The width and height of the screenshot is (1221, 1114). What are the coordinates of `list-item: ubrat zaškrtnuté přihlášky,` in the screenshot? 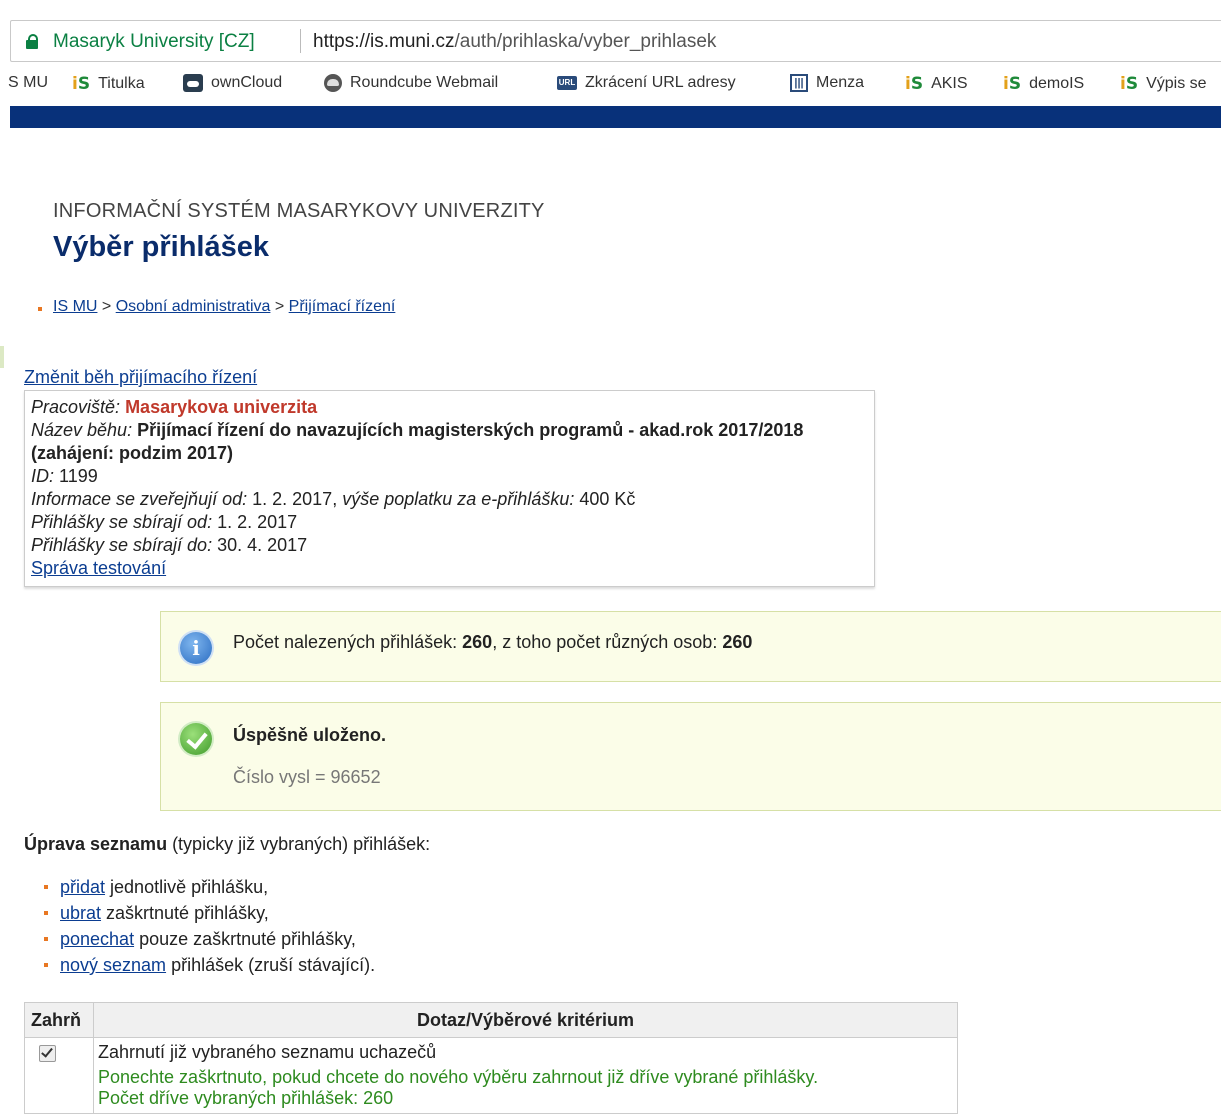 It's located at (209, 913).